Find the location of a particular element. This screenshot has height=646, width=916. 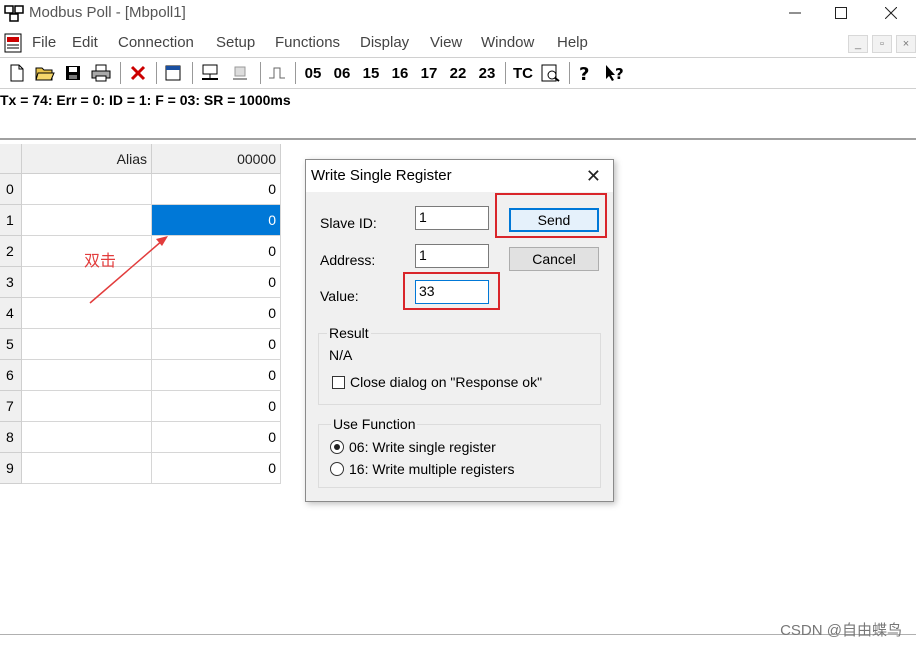

function-06-button: 06 is located at coordinates (342, 73).